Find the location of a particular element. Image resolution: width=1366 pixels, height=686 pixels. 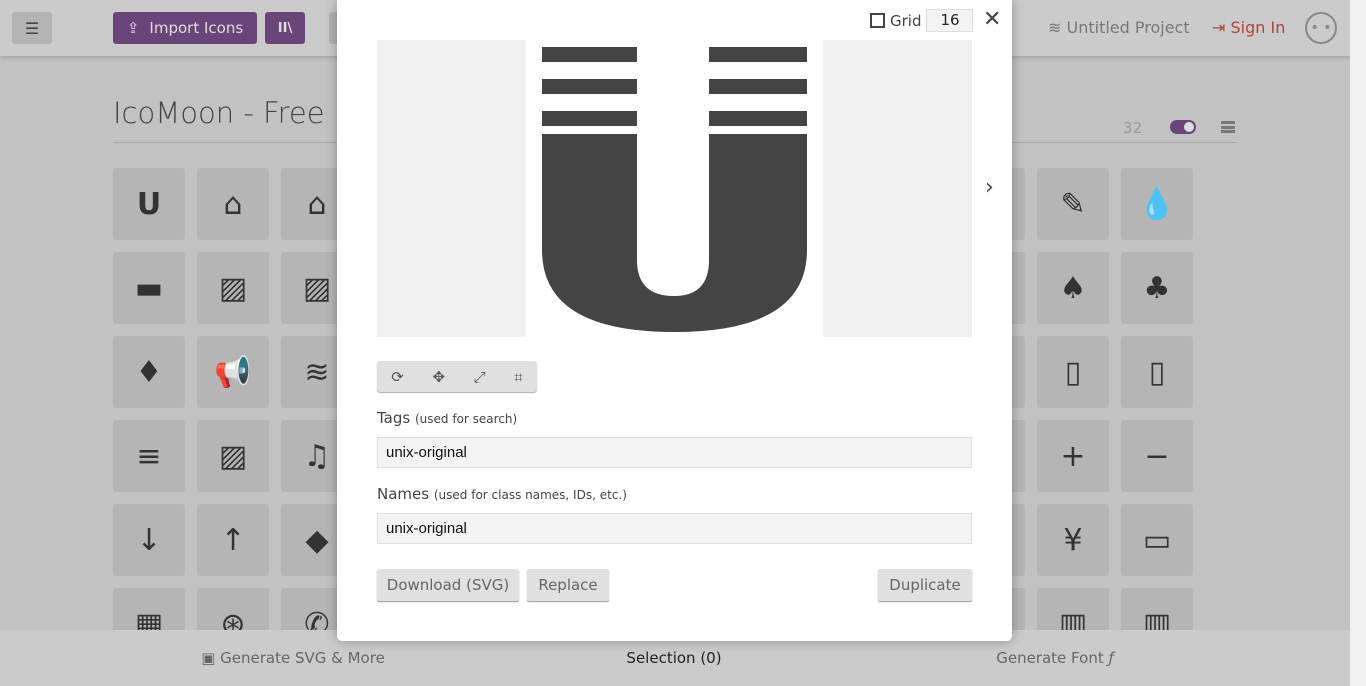

icon-glyph: ✎ is located at coordinates (1073, 204).